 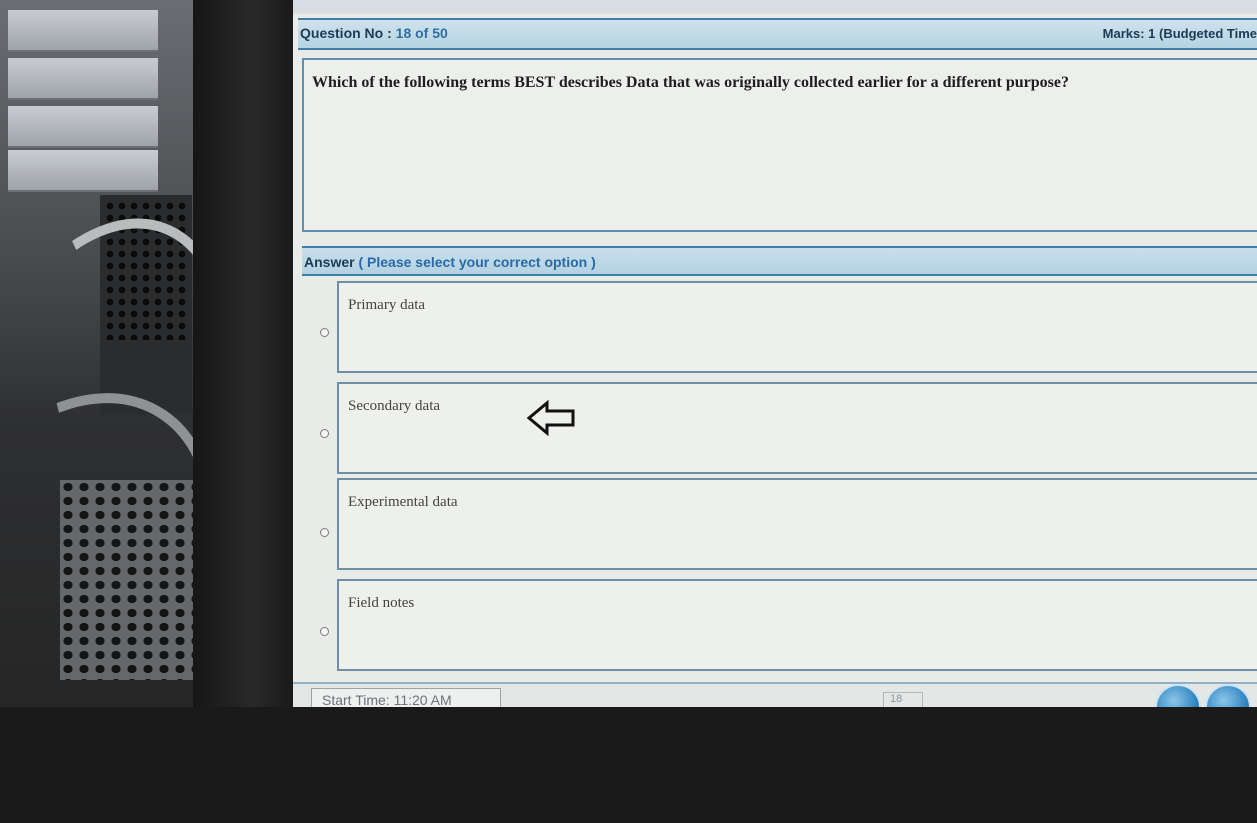 I want to click on page-number-field: 18, so click(x=903, y=699).